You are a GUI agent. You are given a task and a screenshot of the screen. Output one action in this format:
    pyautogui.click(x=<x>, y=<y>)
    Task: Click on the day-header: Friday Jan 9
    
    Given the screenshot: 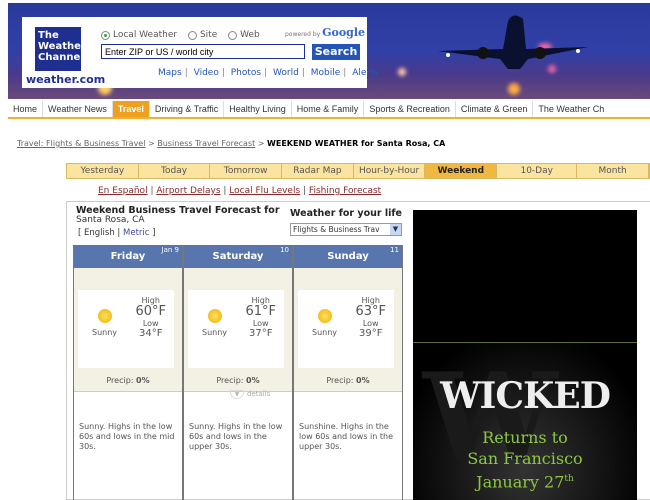 What is the action you would take?
    pyautogui.click(x=128, y=256)
    